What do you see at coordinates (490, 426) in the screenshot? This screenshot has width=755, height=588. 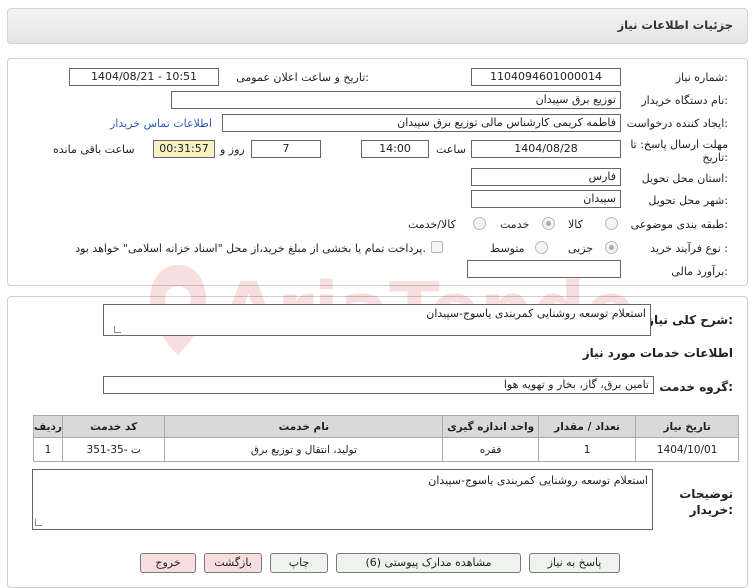 I see `col-unit: واحد اندازه گیری` at bounding box center [490, 426].